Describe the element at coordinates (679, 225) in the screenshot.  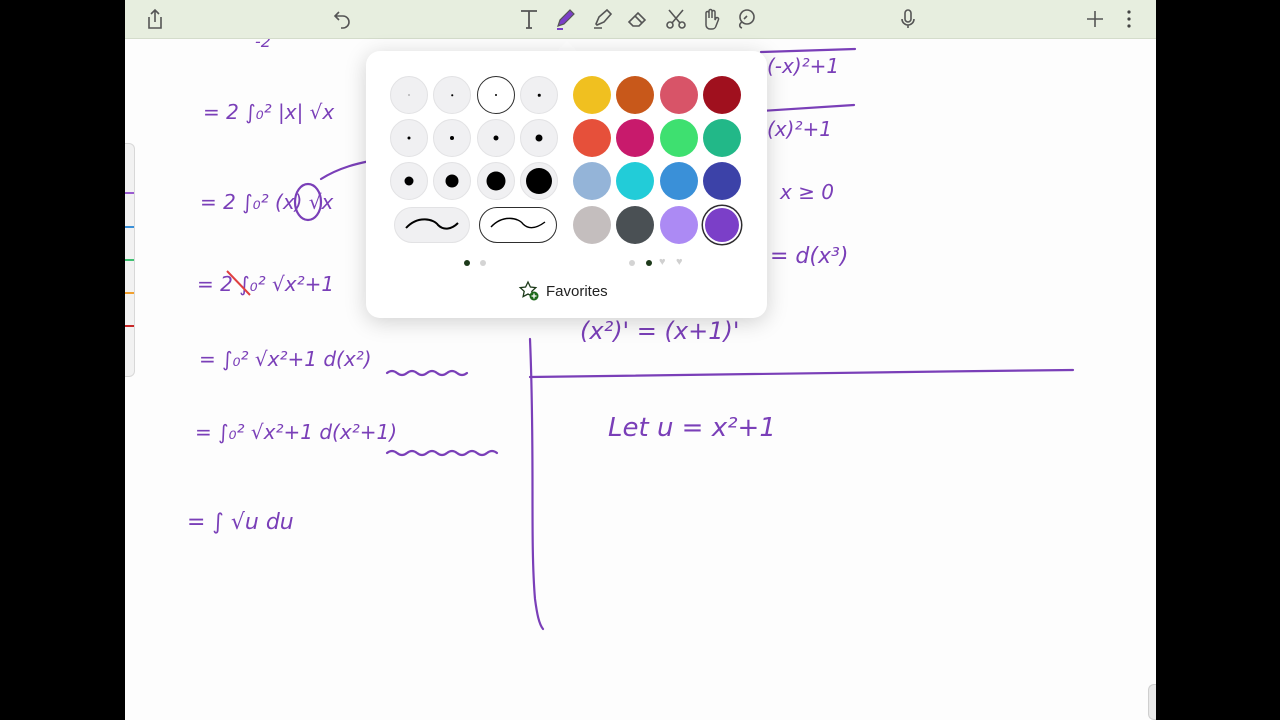
I see `color-swatch-lavender` at that location.